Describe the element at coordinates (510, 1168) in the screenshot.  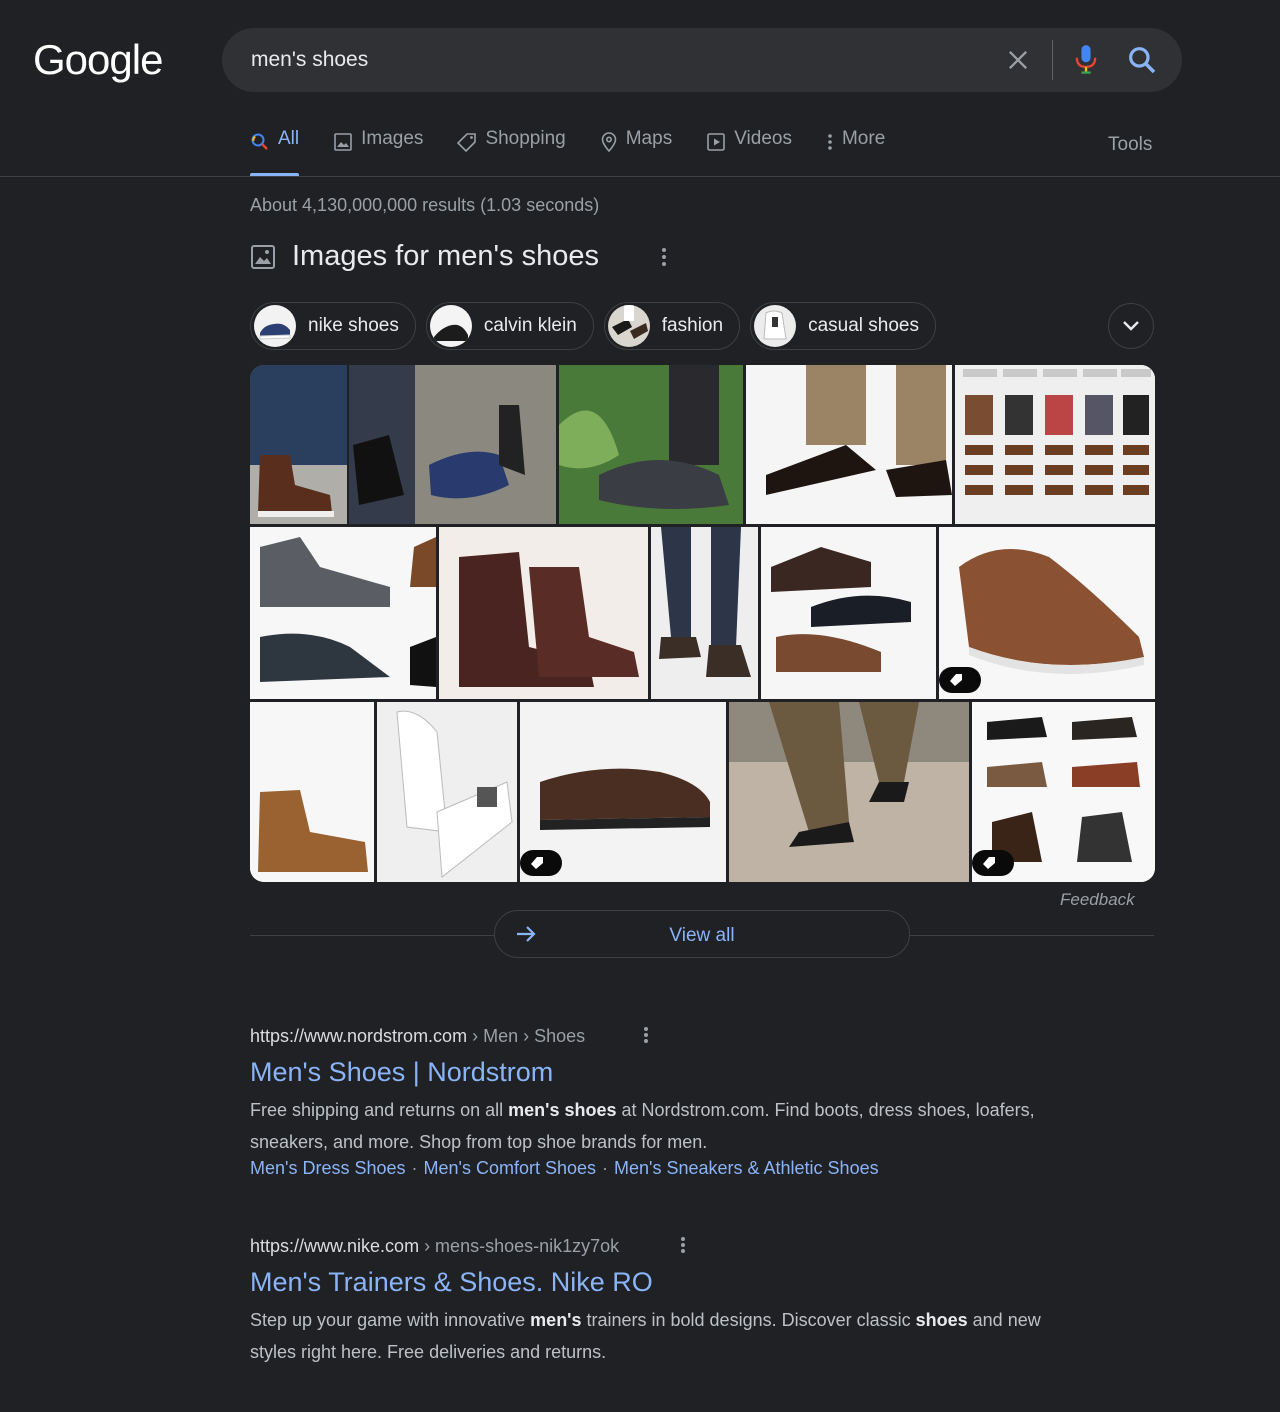
I see `sitelink: Men's Comfort Shoes` at that location.